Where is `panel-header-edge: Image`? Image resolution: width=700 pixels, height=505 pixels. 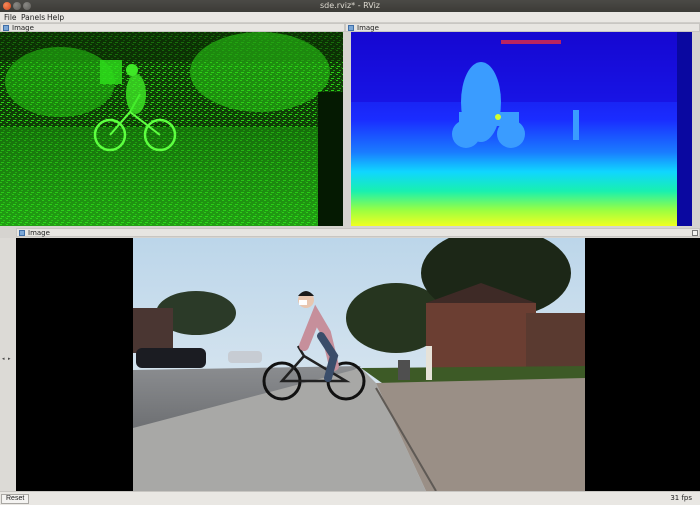 panel-header-edge: Image is located at coordinates (172, 27).